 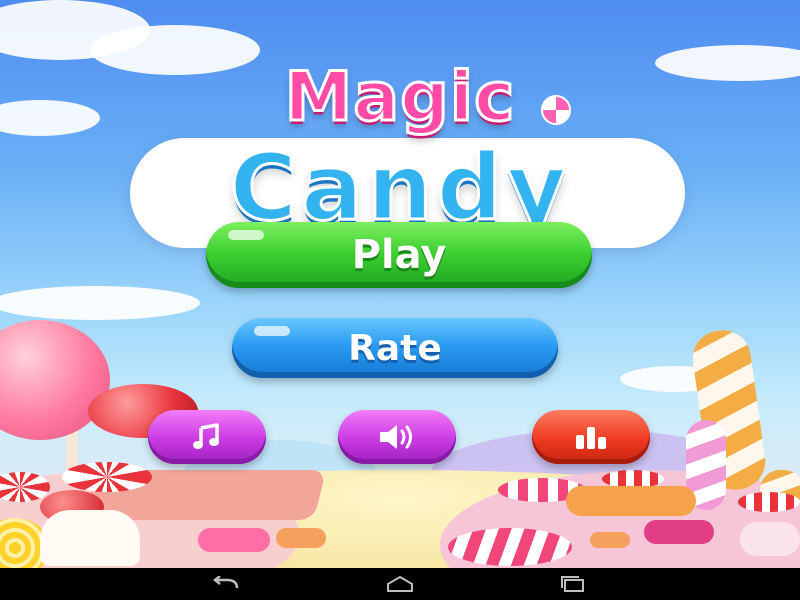 I want to click on play-label: Play, so click(x=399, y=255).